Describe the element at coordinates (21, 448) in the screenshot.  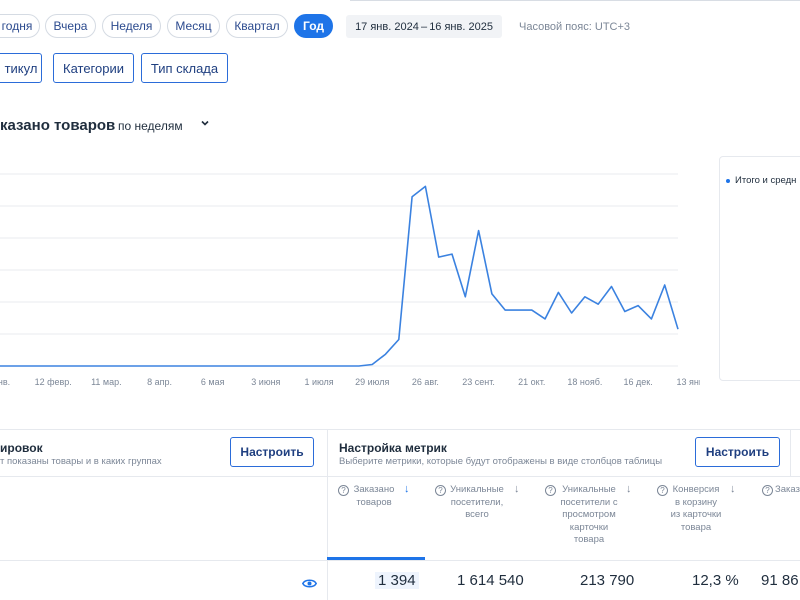
I see `grouping-settings-title: ировок` at that location.